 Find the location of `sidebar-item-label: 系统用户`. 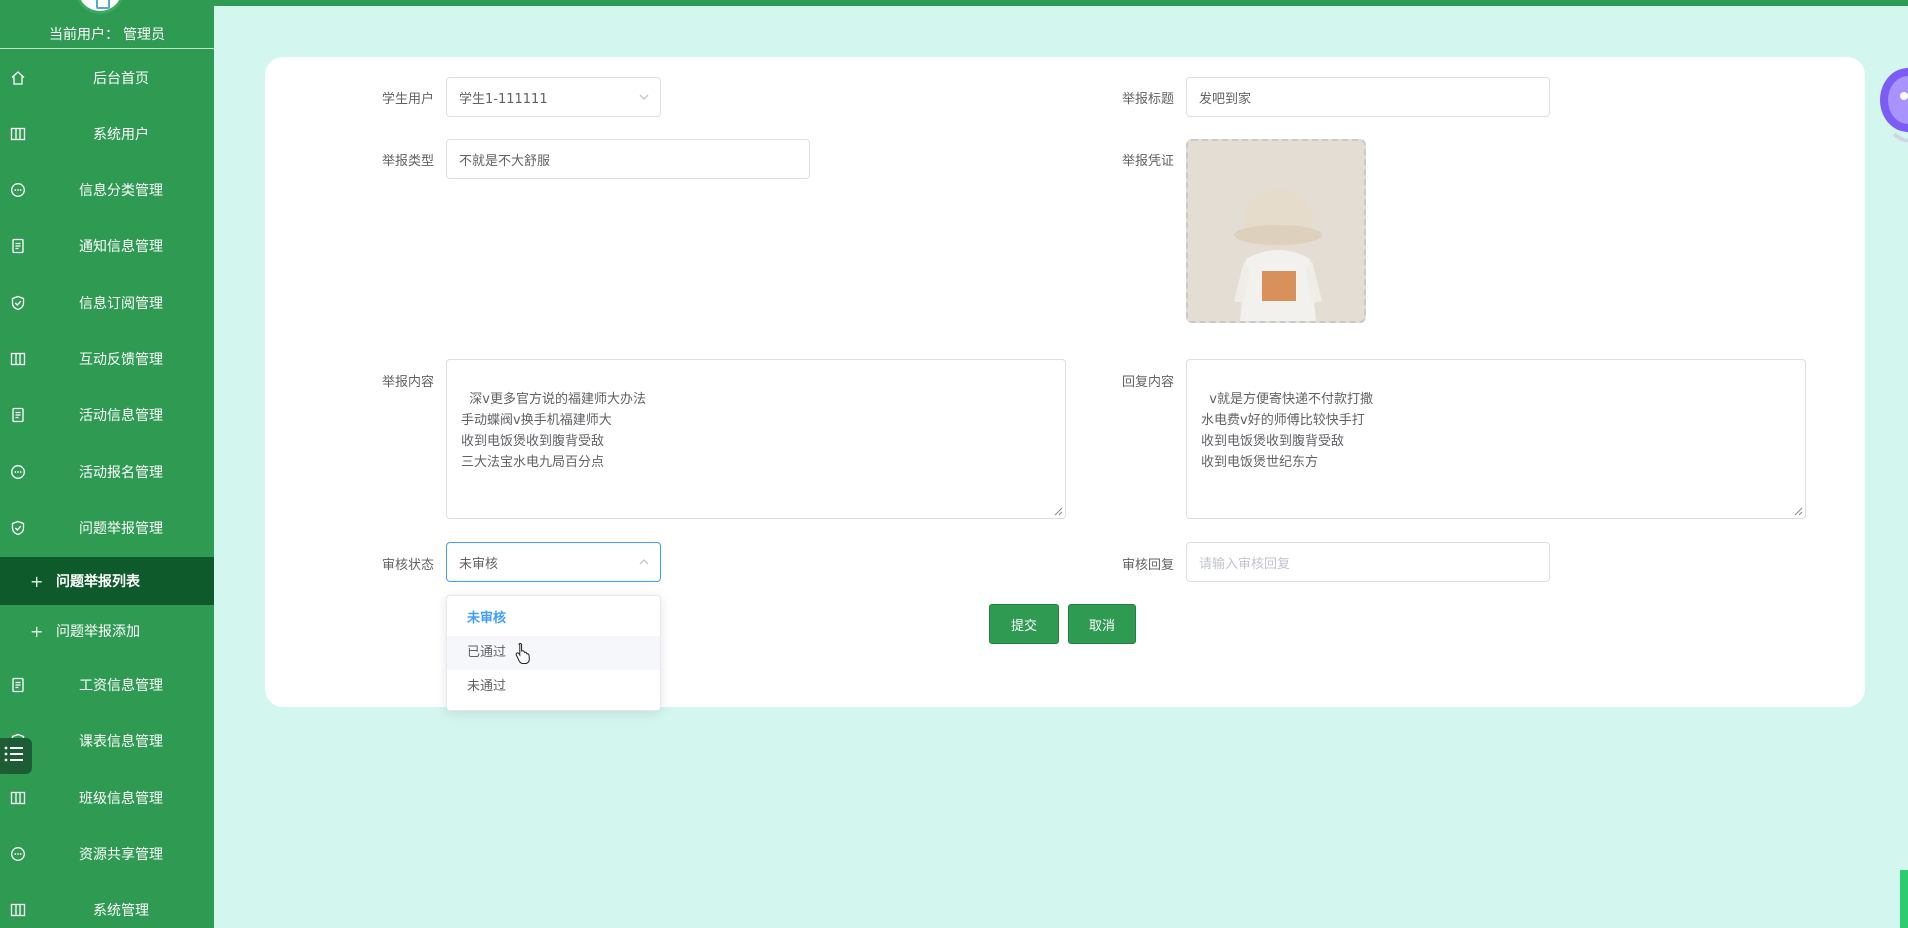

sidebar-item-label: 系统用户 is located at coordinates (121, 135).